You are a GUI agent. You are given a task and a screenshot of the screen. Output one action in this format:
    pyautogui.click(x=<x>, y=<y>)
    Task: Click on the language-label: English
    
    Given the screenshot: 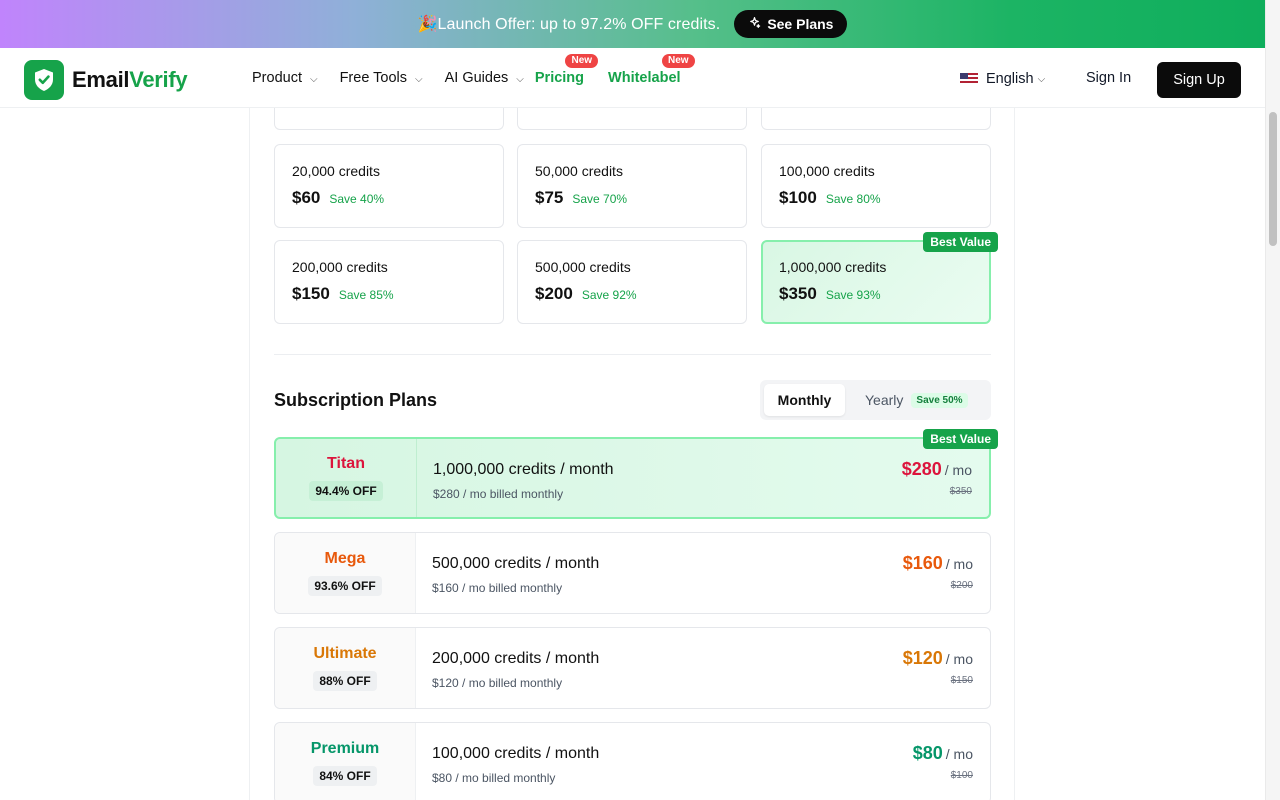 What is the action you would take?
    pyautogui.click(x=1010, y=79)
    